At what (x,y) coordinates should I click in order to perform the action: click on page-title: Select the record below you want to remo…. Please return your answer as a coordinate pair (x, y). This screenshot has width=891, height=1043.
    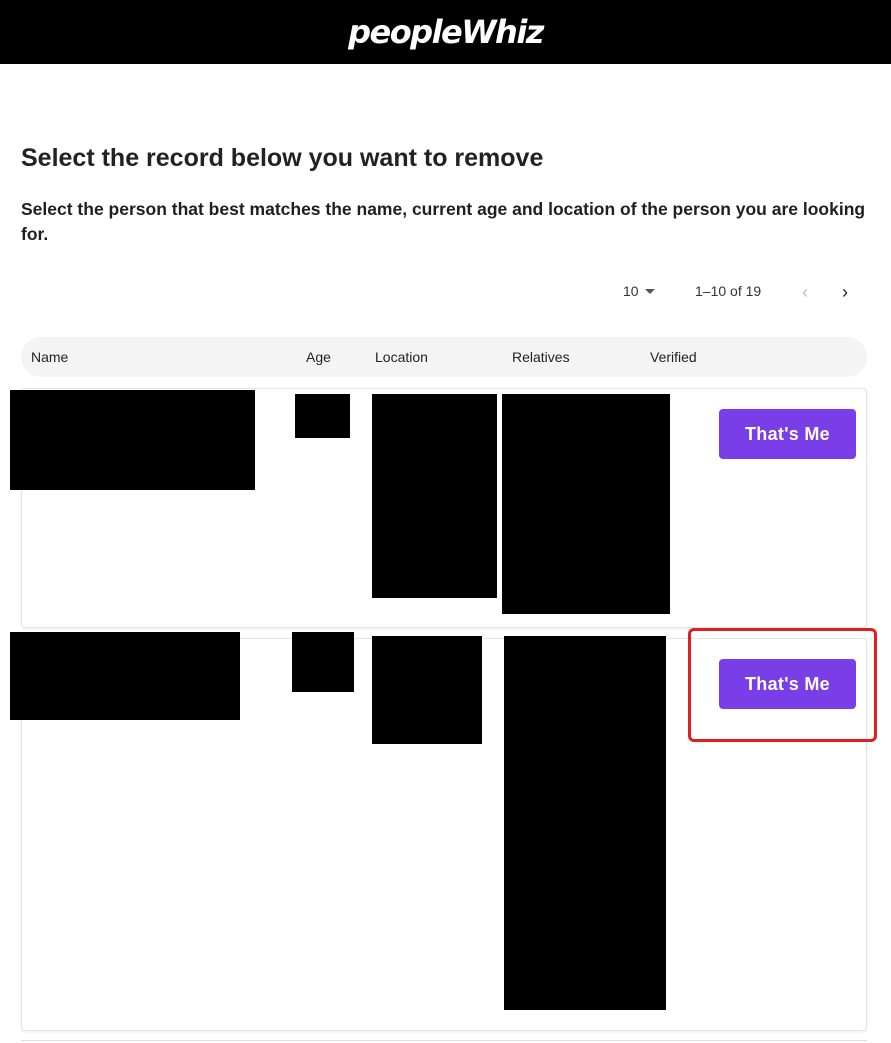
    Looking at the image, I should click on (282, 158).